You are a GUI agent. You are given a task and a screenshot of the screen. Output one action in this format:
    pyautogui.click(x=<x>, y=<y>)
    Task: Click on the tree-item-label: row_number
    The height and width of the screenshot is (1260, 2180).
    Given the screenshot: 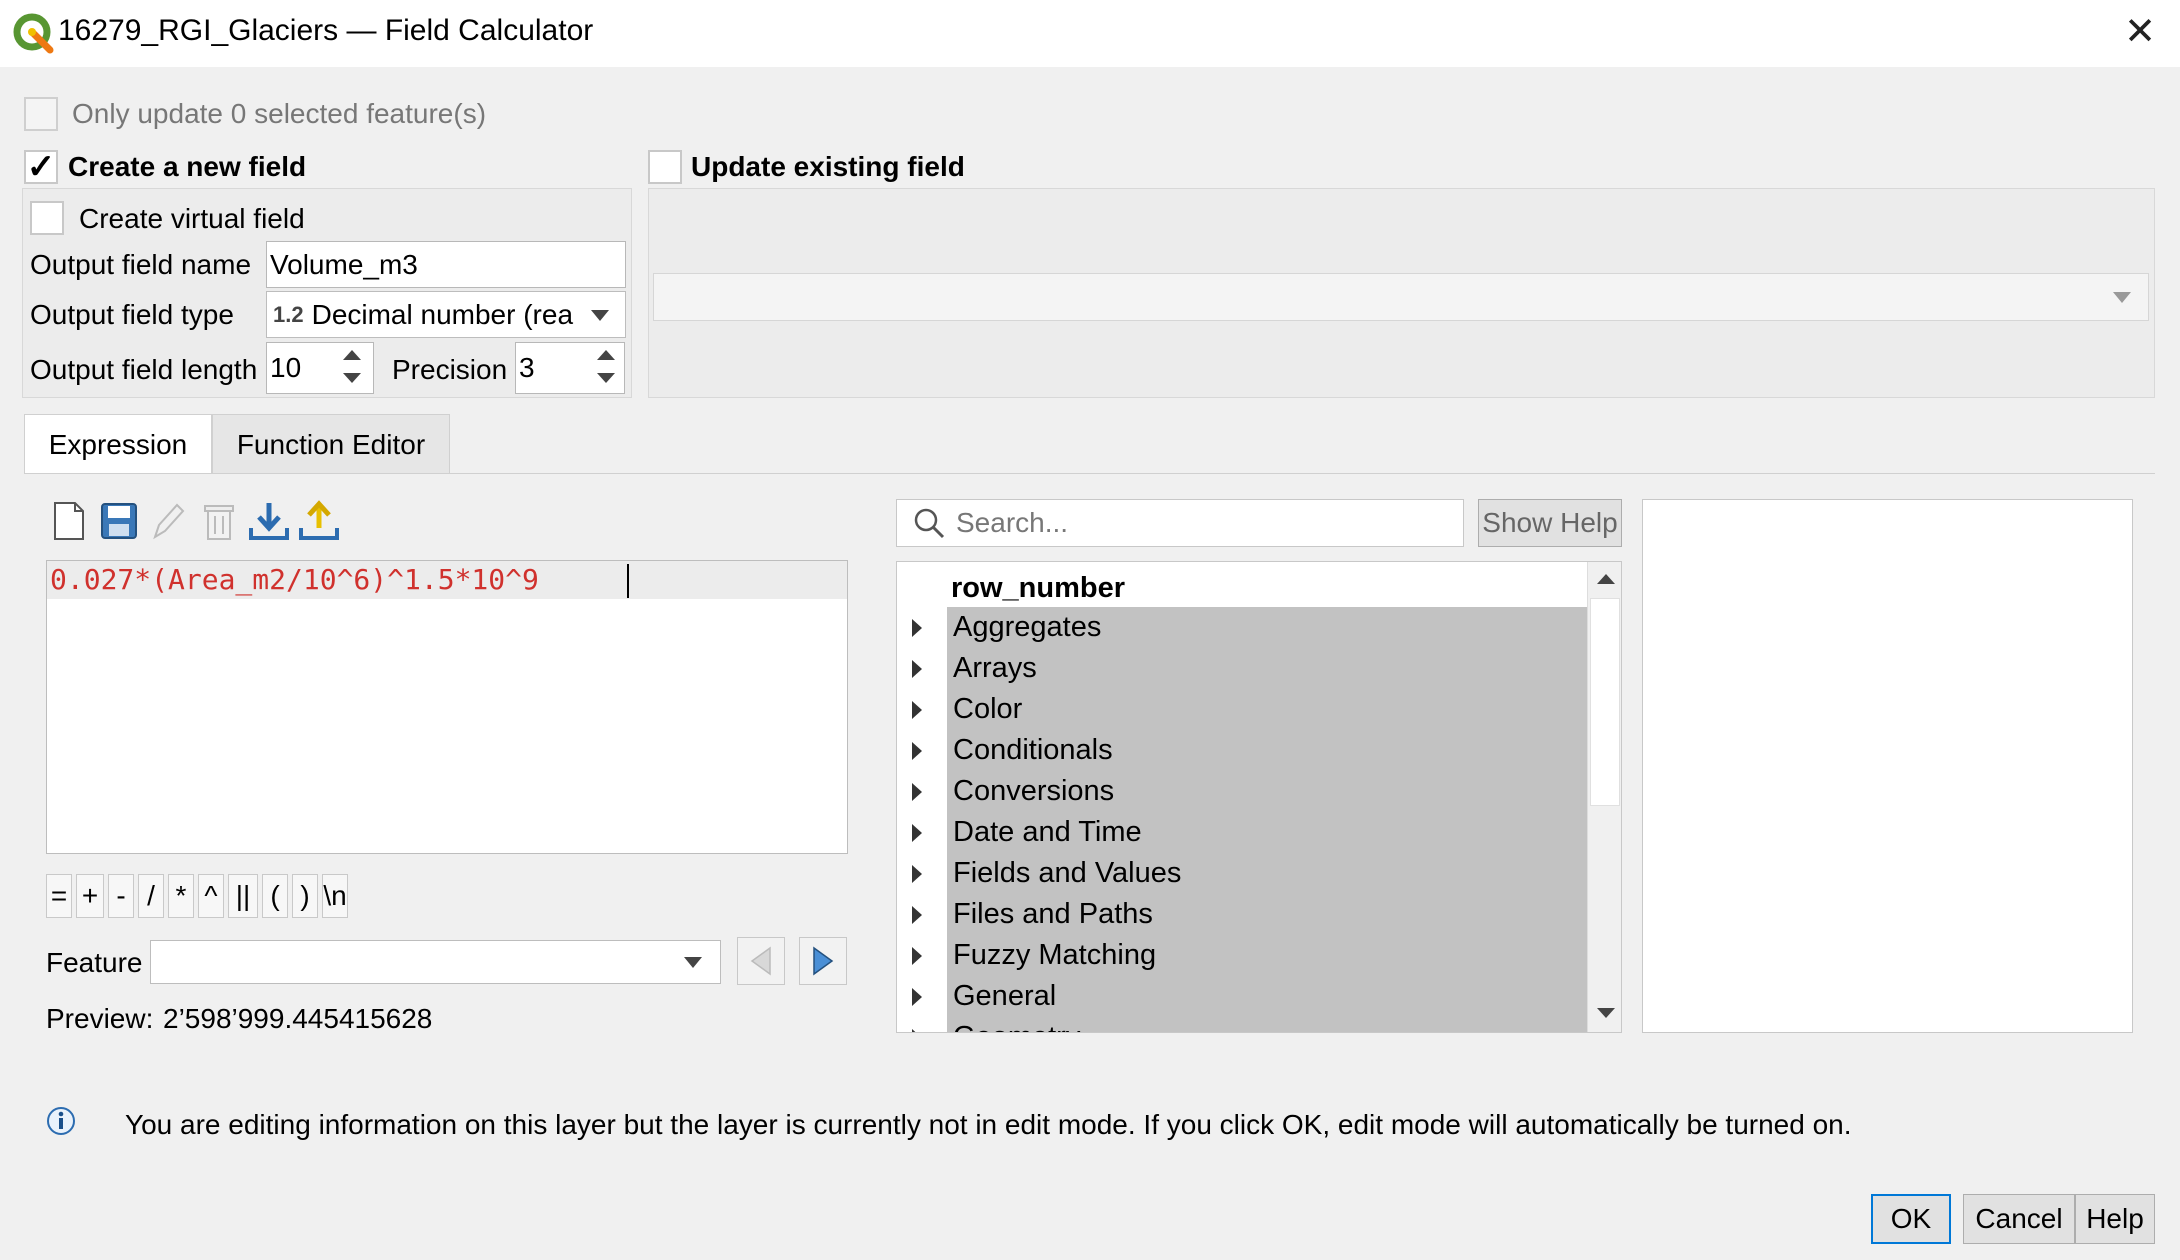 What is the action you would take?
    pyautogui.click(x=1038, y=588)
    